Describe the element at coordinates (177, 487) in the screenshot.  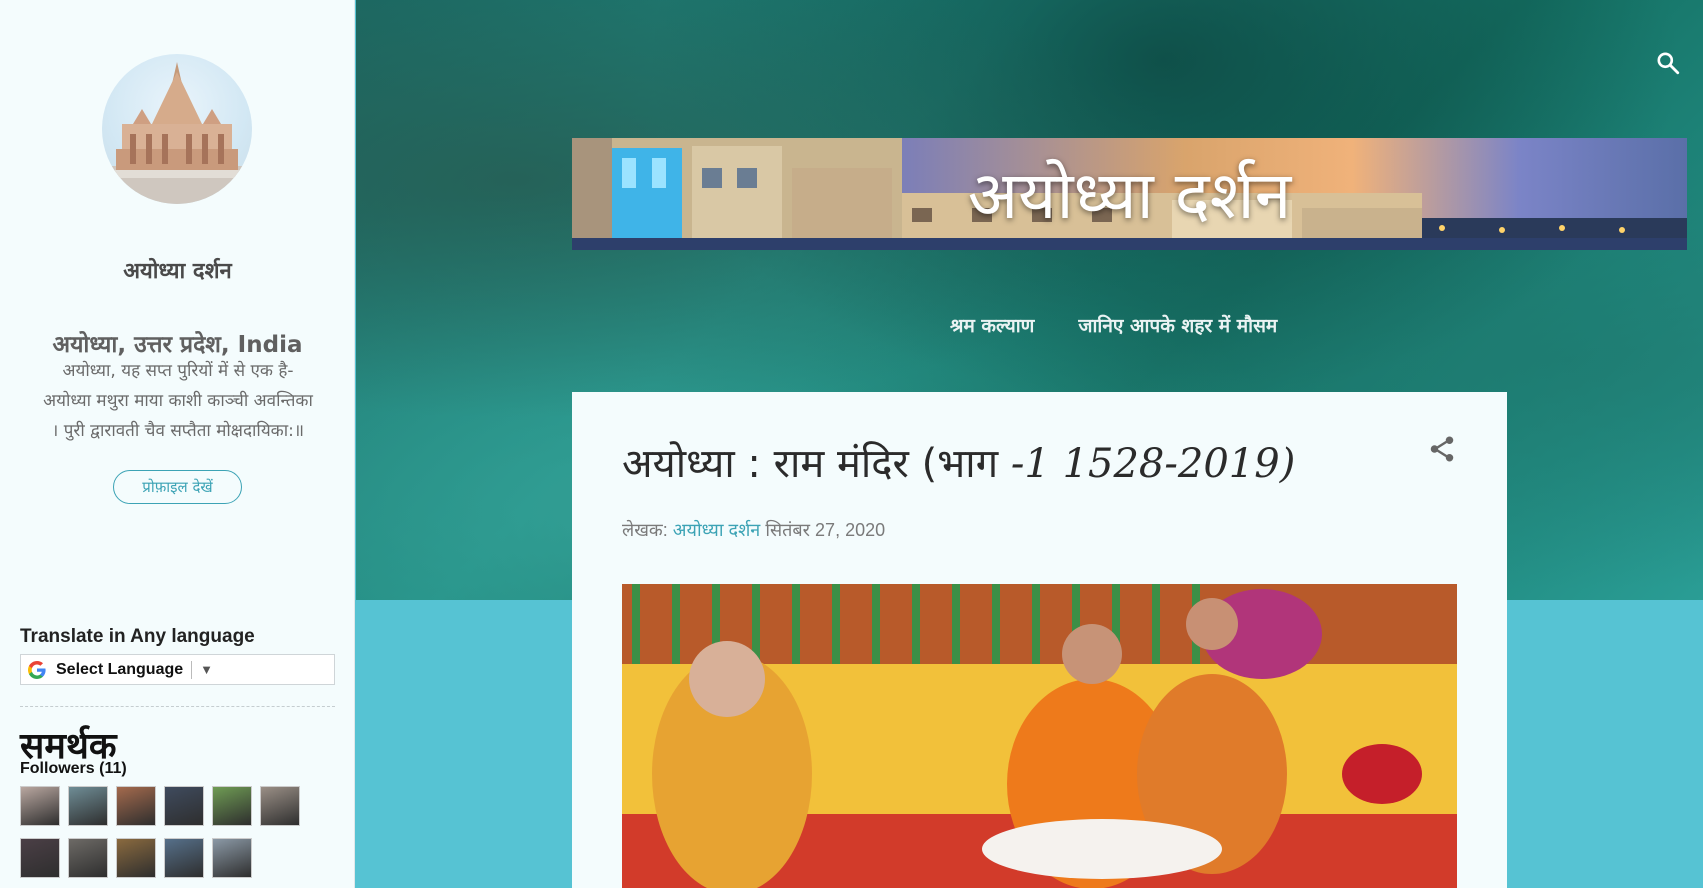
I see `view-profile-button: प्रोफ़ाइल देखें` at that location.